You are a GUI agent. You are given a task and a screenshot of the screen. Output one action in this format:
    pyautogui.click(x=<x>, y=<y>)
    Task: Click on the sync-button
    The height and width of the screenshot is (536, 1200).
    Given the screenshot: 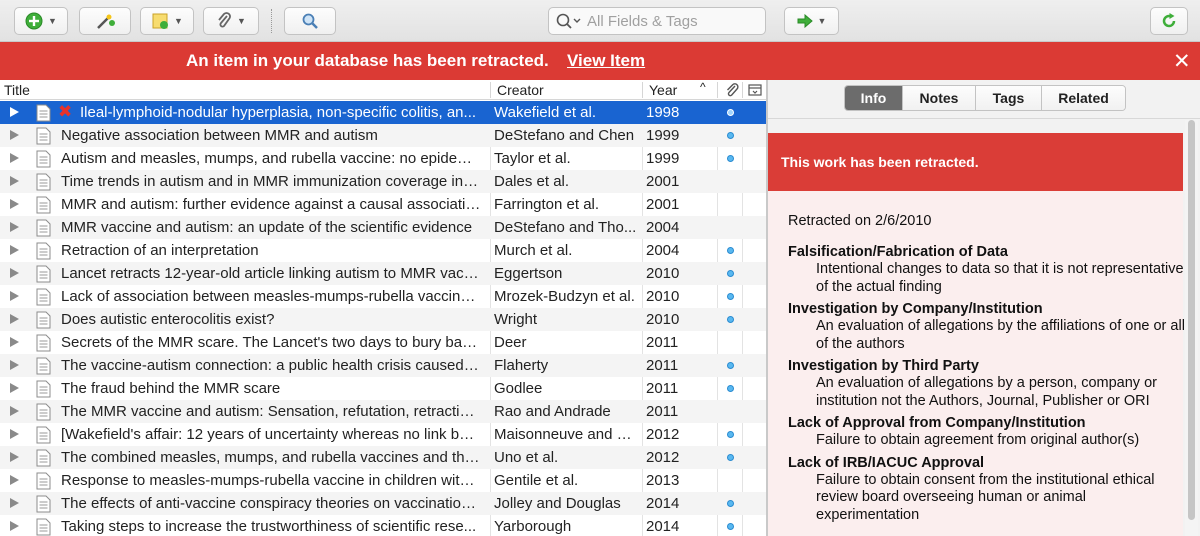 What is the action you would take?
    pyautogui.click(x=1169, y=21)
    